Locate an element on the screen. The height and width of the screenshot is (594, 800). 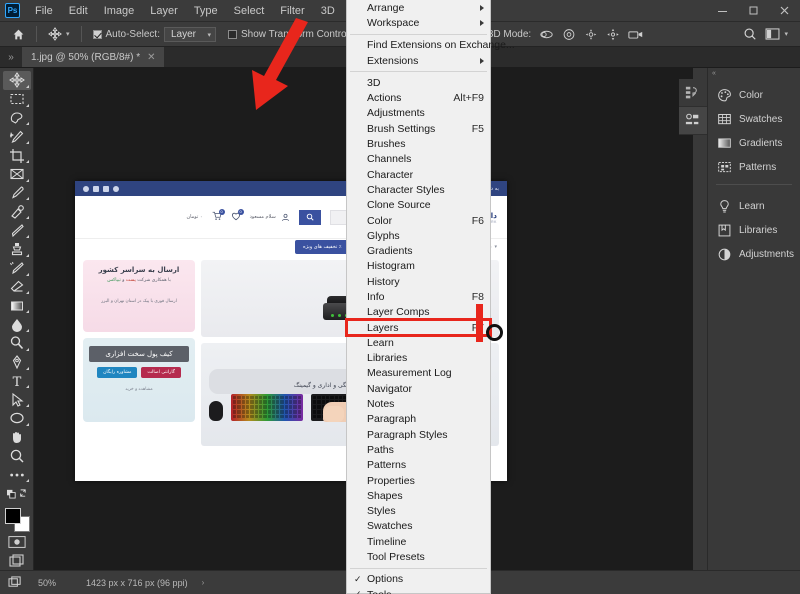
brush-tool is located at coordinates (17, 230).